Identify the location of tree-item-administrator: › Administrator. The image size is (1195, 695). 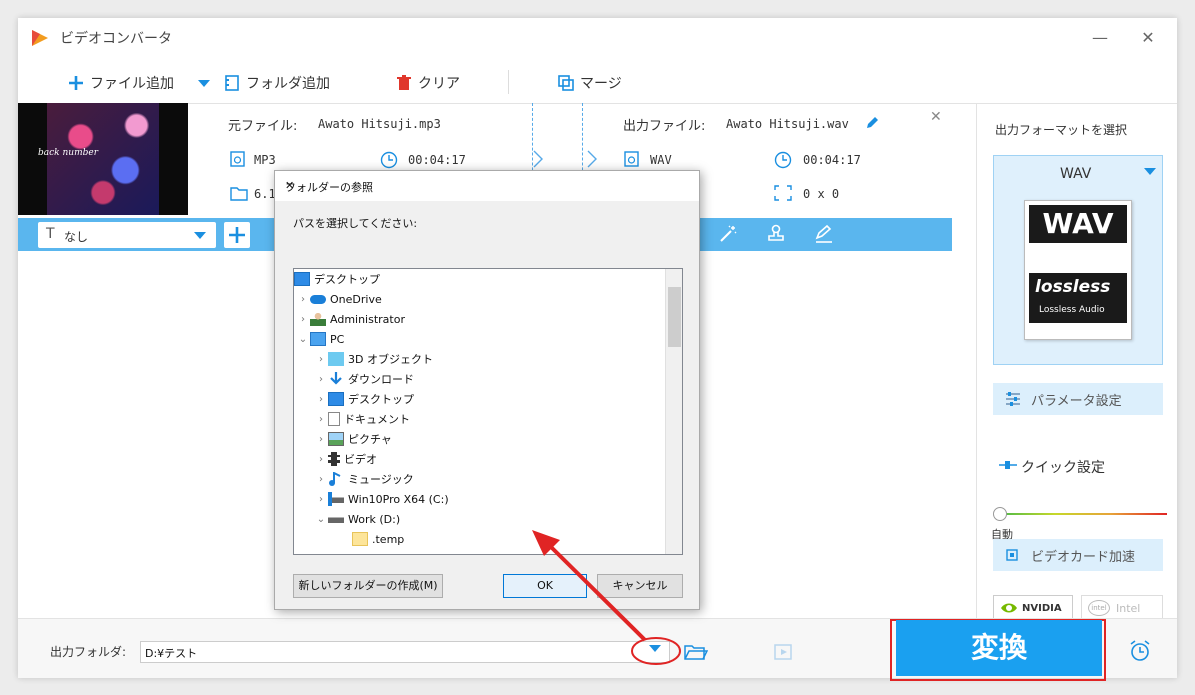
(350, 319).